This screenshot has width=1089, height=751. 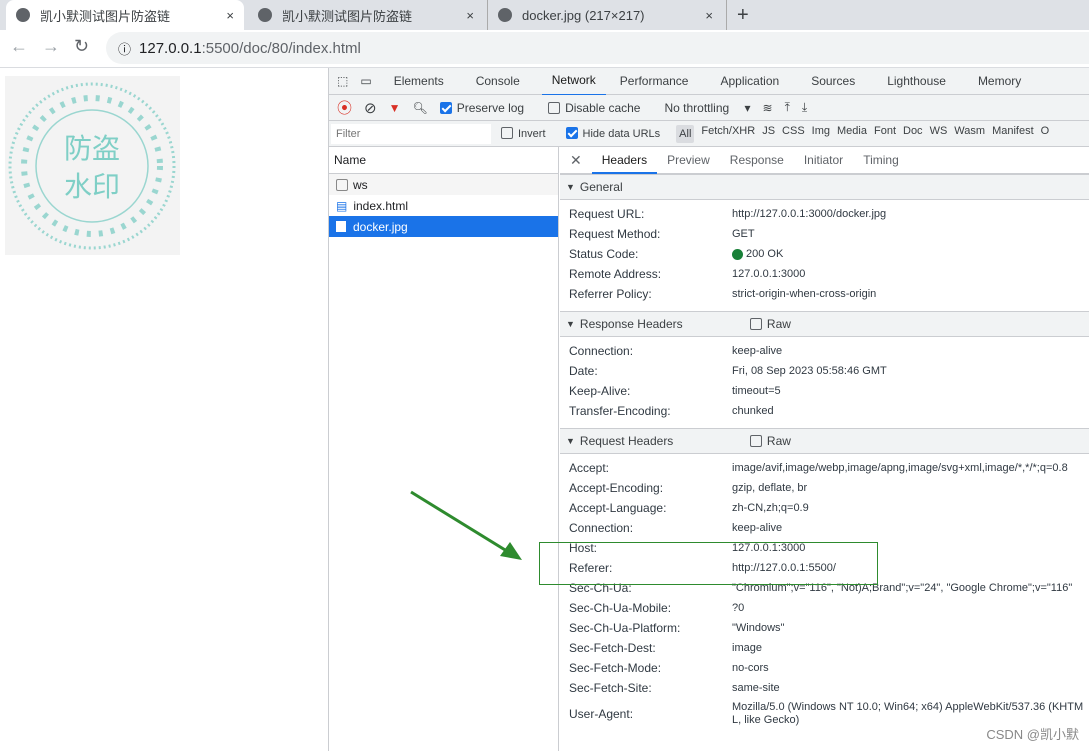 I want to click on request-name: ws, so click(x=360, y=184).